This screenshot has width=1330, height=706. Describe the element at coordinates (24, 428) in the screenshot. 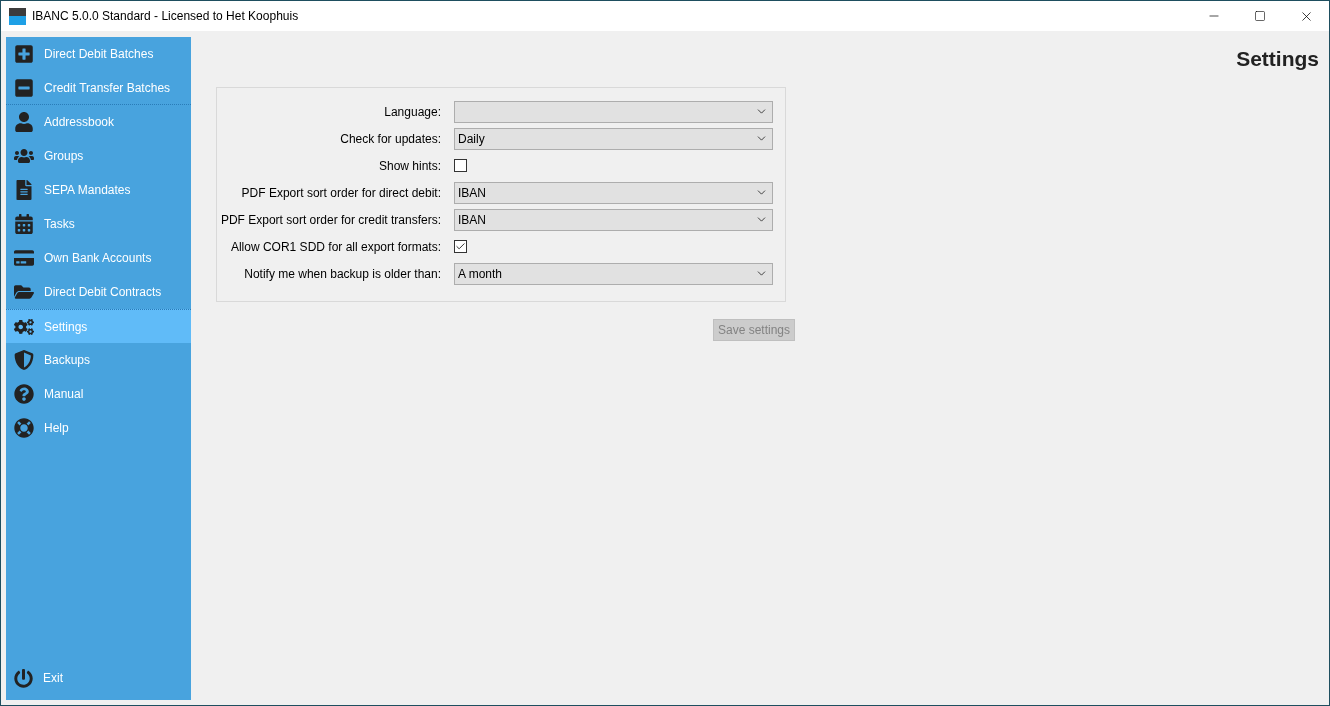

I see `lifebuoy-icon` at that location.